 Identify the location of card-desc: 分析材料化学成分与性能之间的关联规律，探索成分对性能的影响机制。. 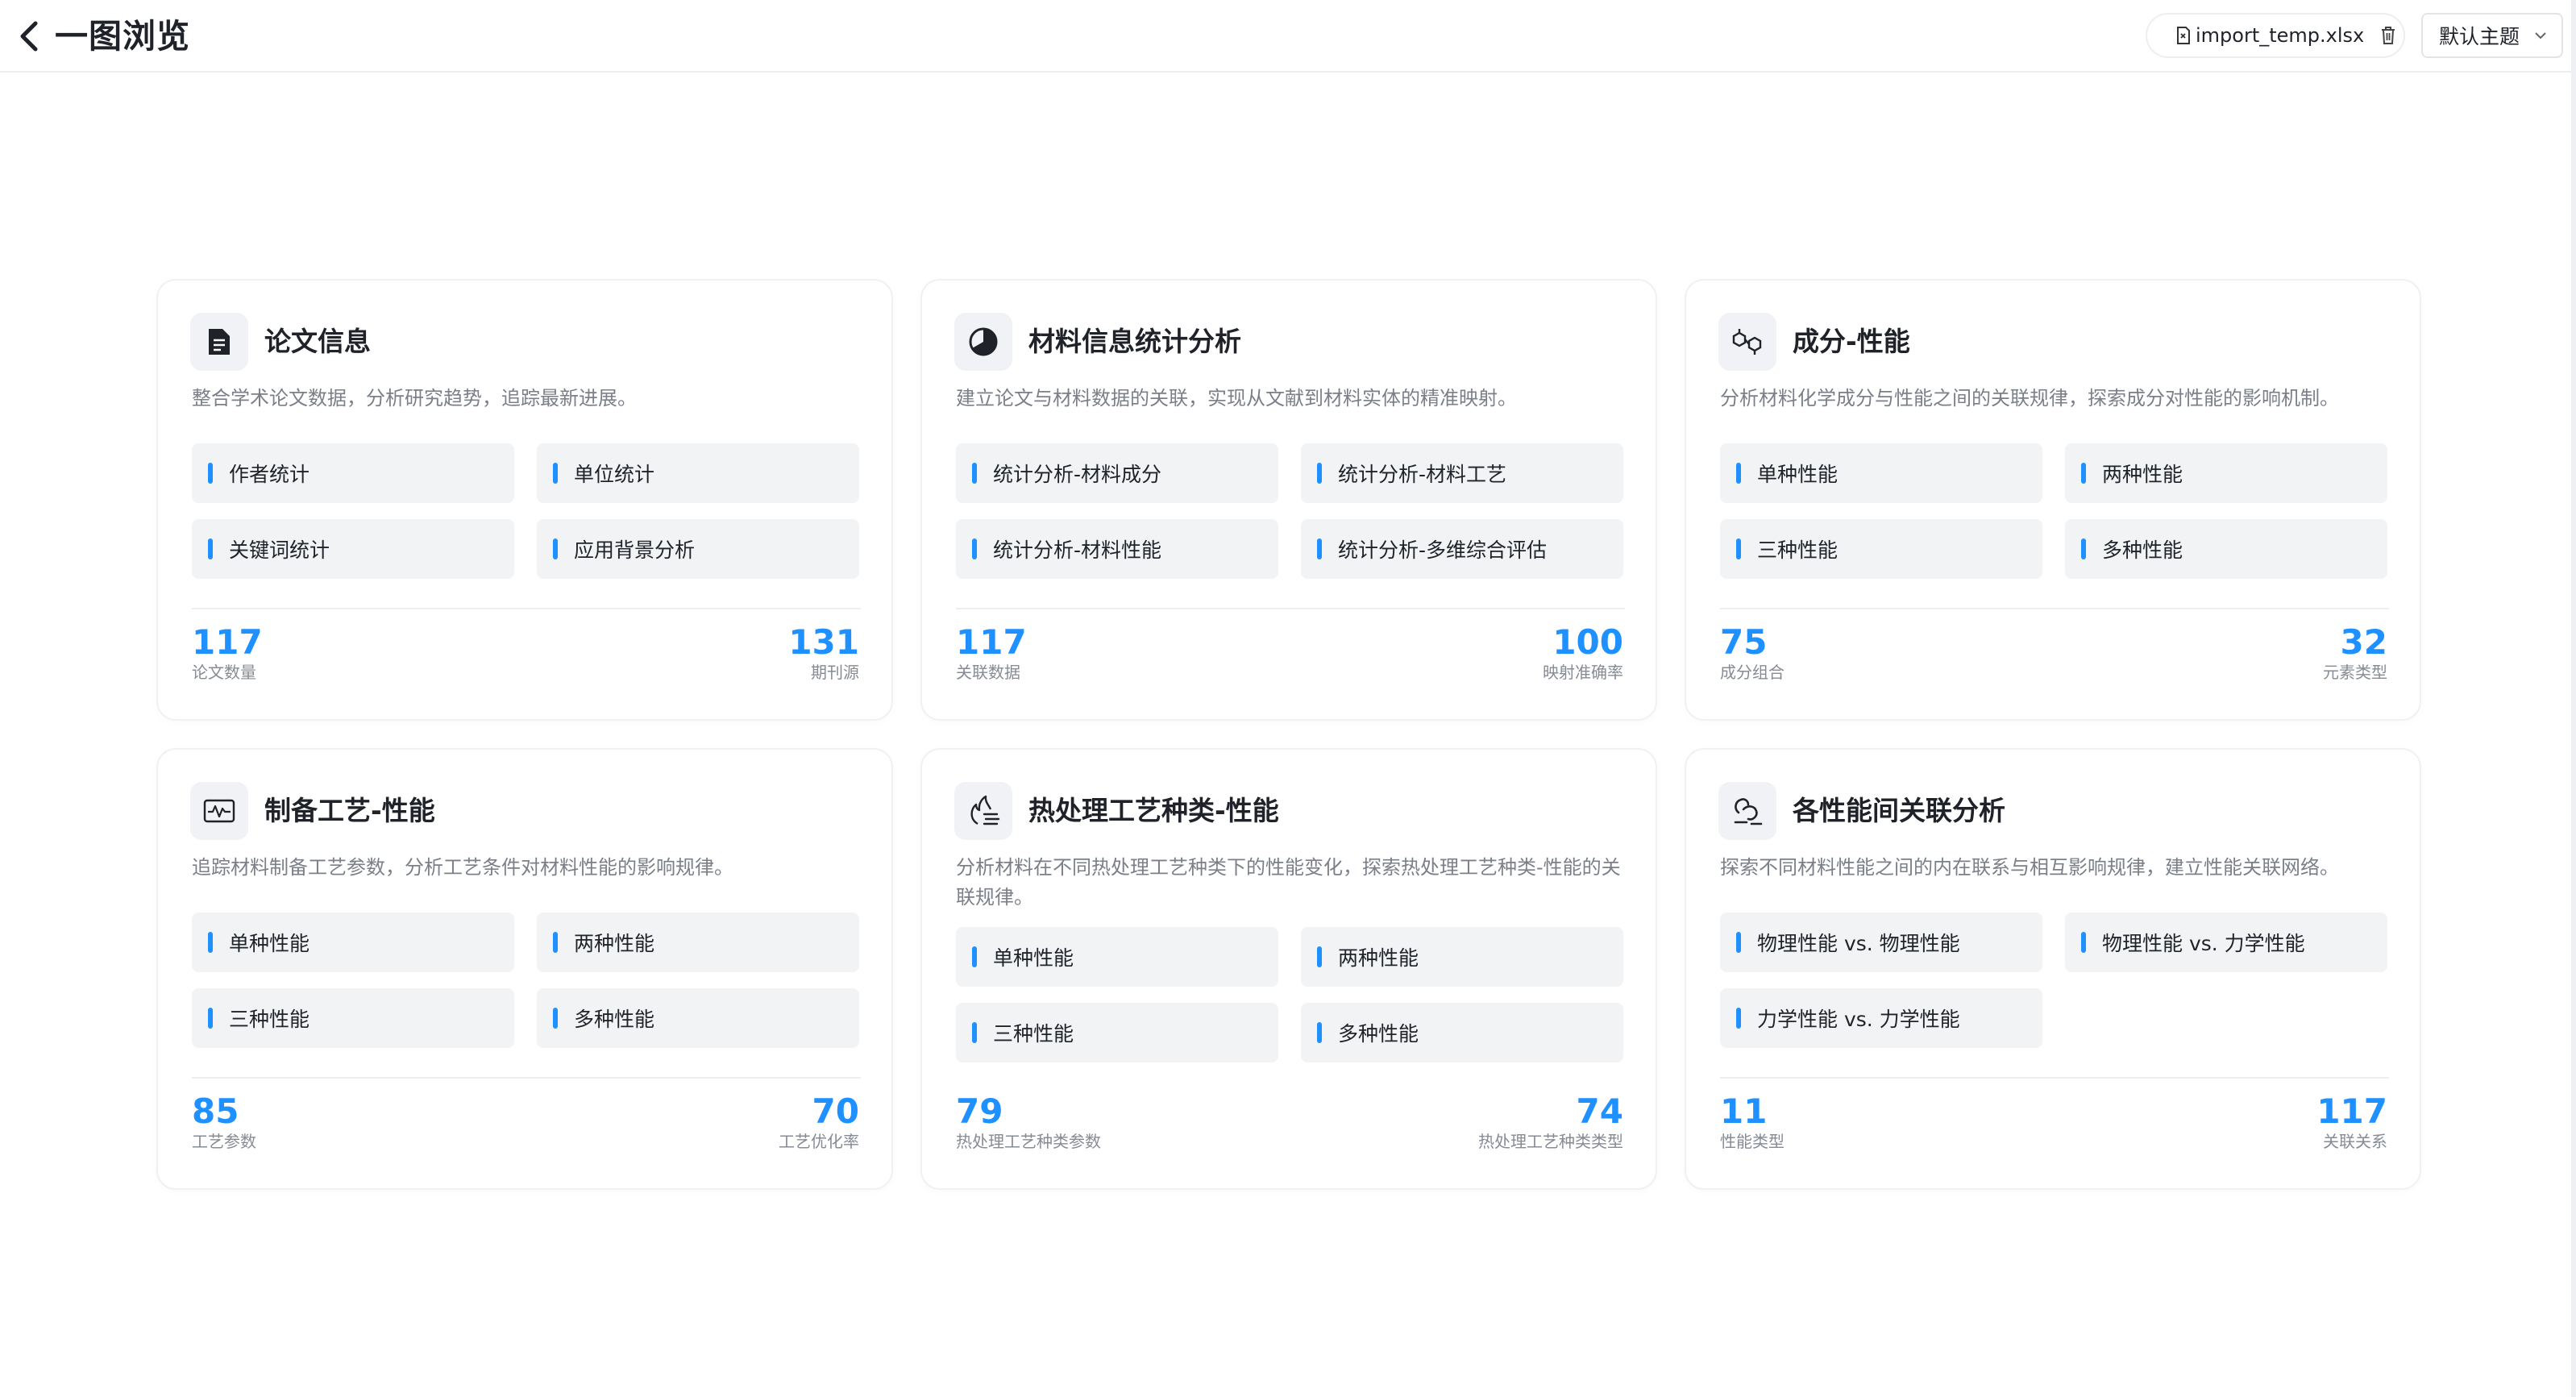
(2029, 398).